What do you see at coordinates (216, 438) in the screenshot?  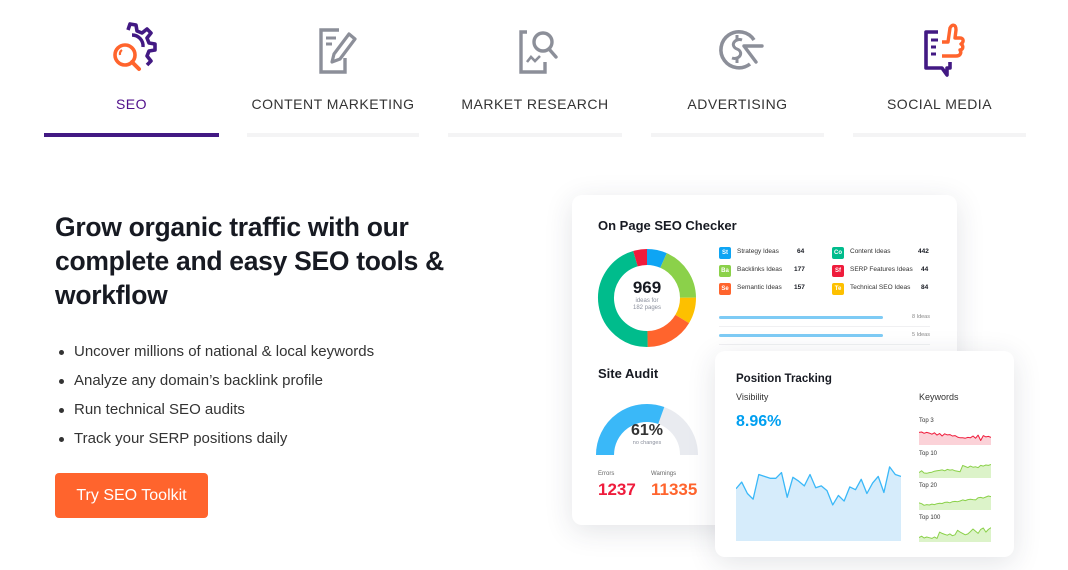 I see `feature-item: Track your SERP positions daily` at bounding box center [216, 438].